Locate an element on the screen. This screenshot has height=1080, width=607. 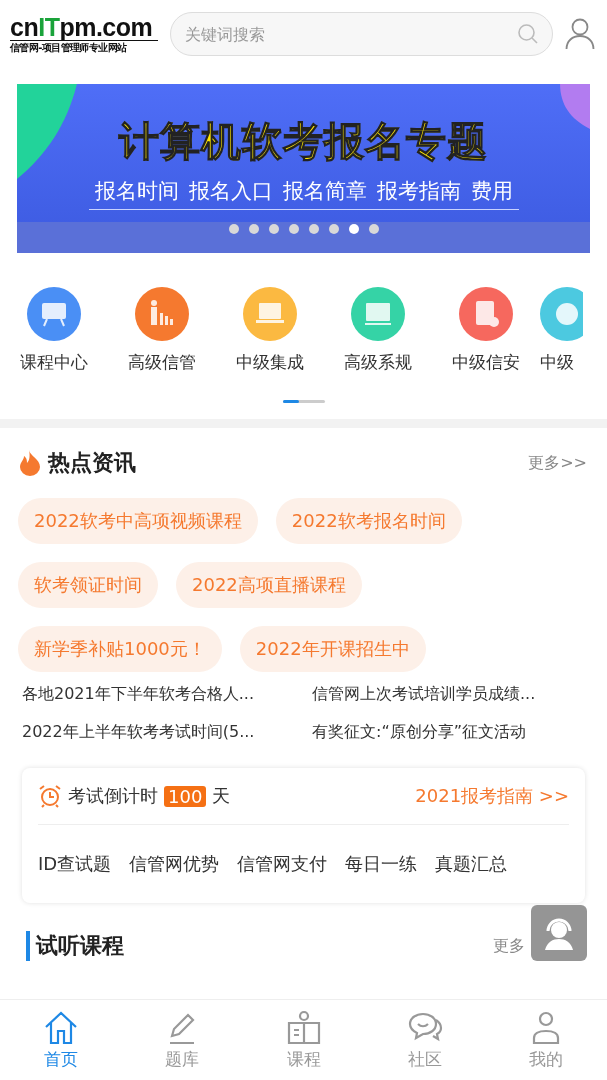
quick-link: 每日一练 is located at coordinates (381, 864).